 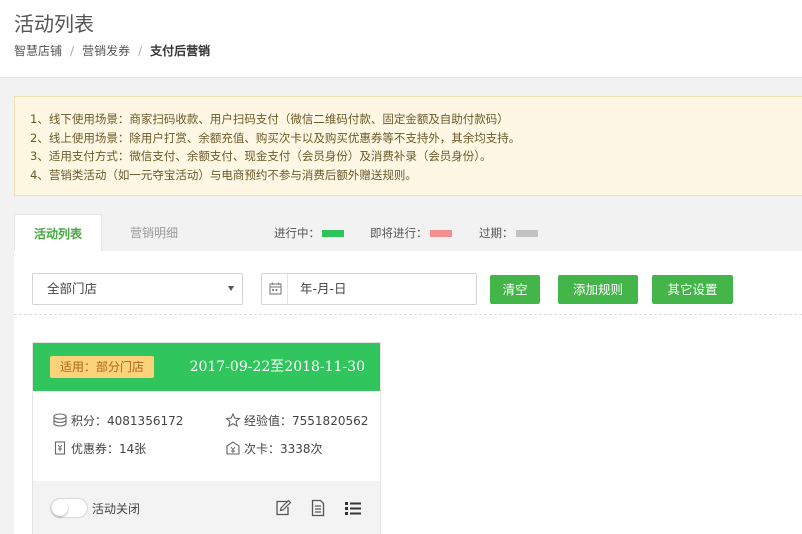 I want to click on calendar-icon, so click(x=275, y=289).